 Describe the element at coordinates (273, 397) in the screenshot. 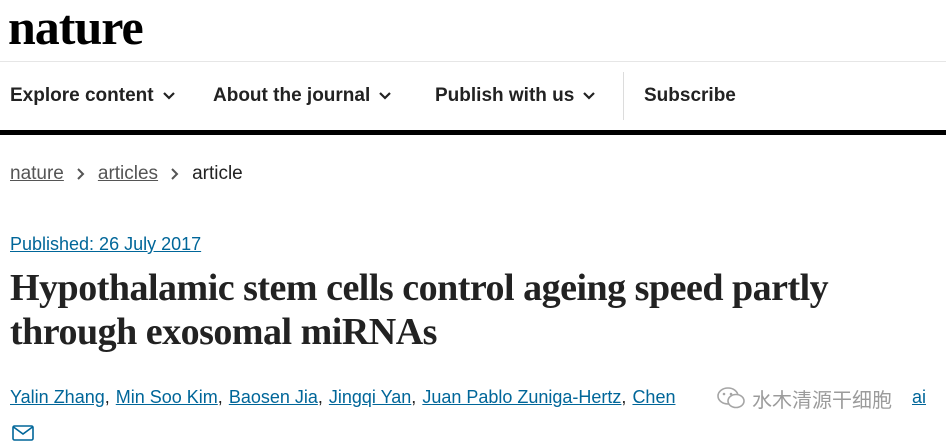

I see `author-link: Baosen Jia` at that location.